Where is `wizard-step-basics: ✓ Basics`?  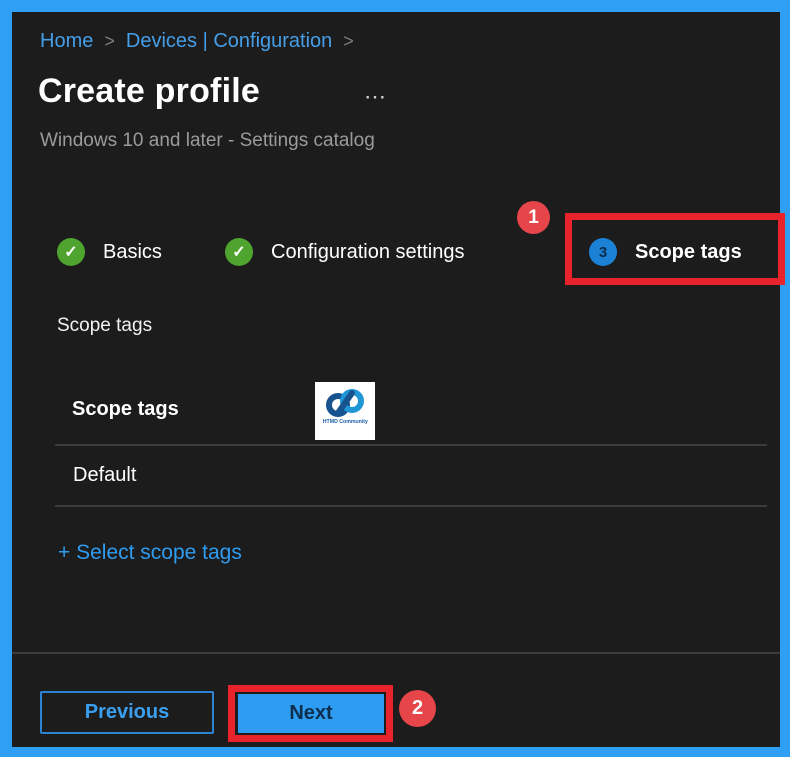 wizard-step-basics: ✓ Basics is located at coordinates (109, 252).